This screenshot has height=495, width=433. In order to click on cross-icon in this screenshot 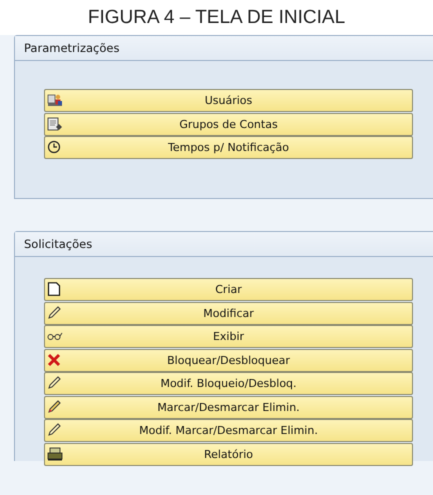, I will do `click(55, 359)`.